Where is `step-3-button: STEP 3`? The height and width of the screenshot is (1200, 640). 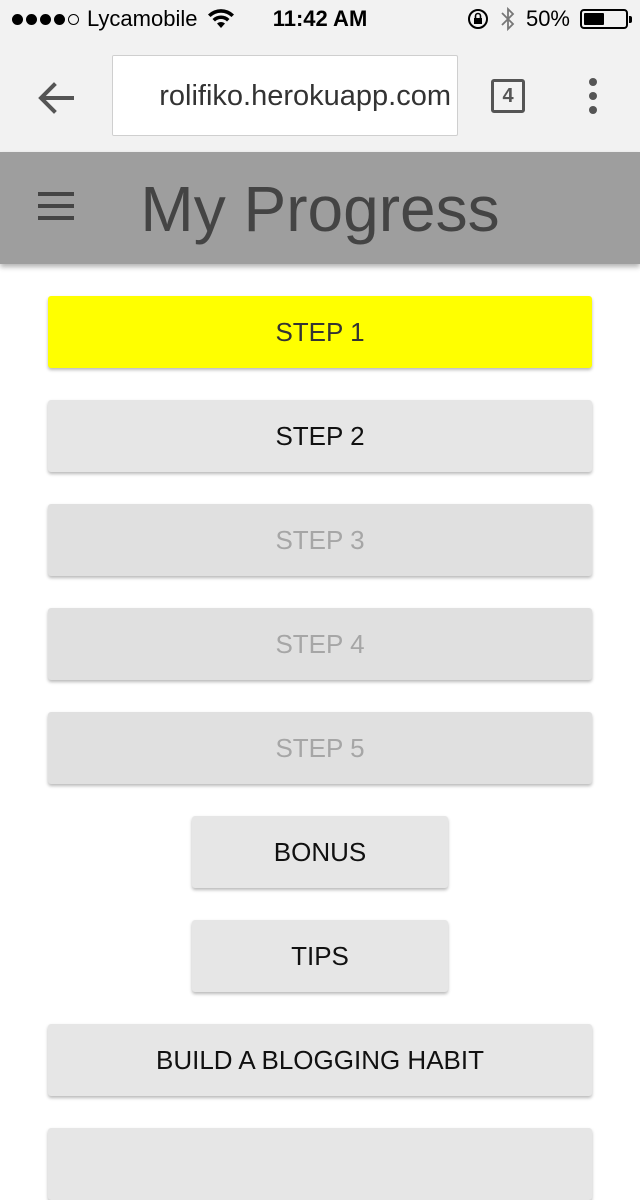 step-3-button: STEP 3 is located at coordinates (320, 540).